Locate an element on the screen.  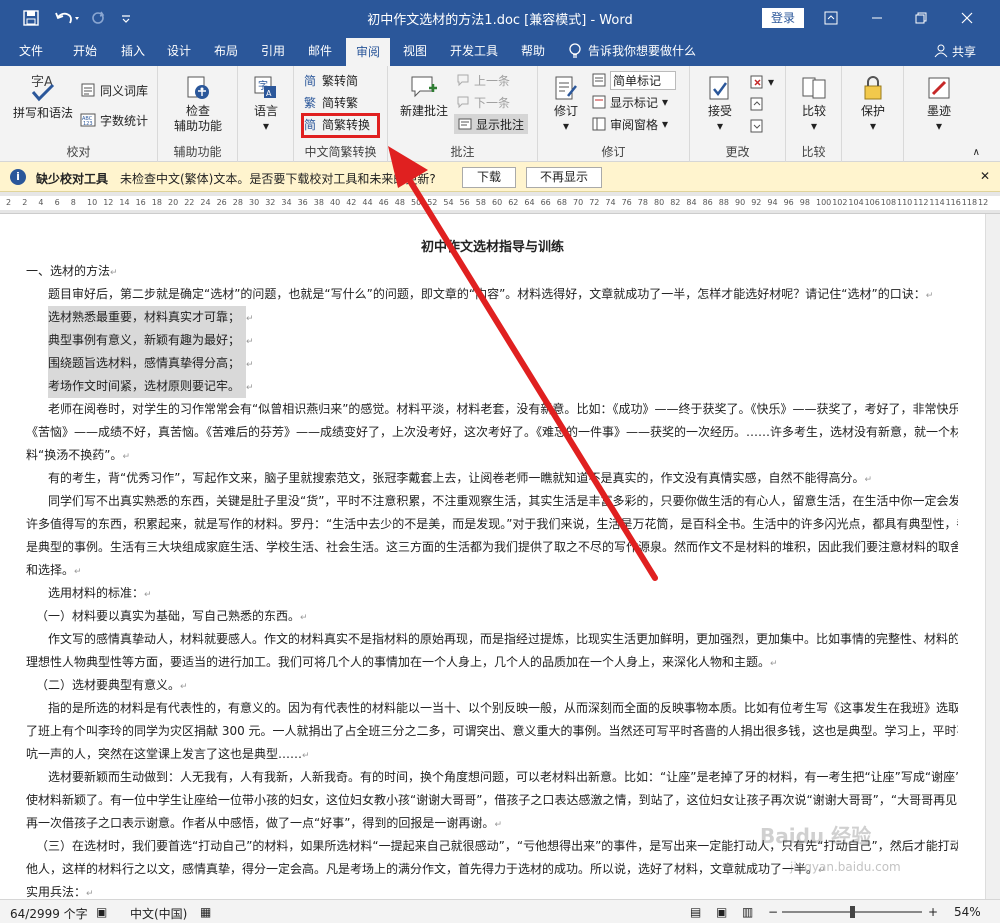
document-line: 围绕题旨选材料，感情真挚得分高； ↵ is located at coordinates (492, 363).